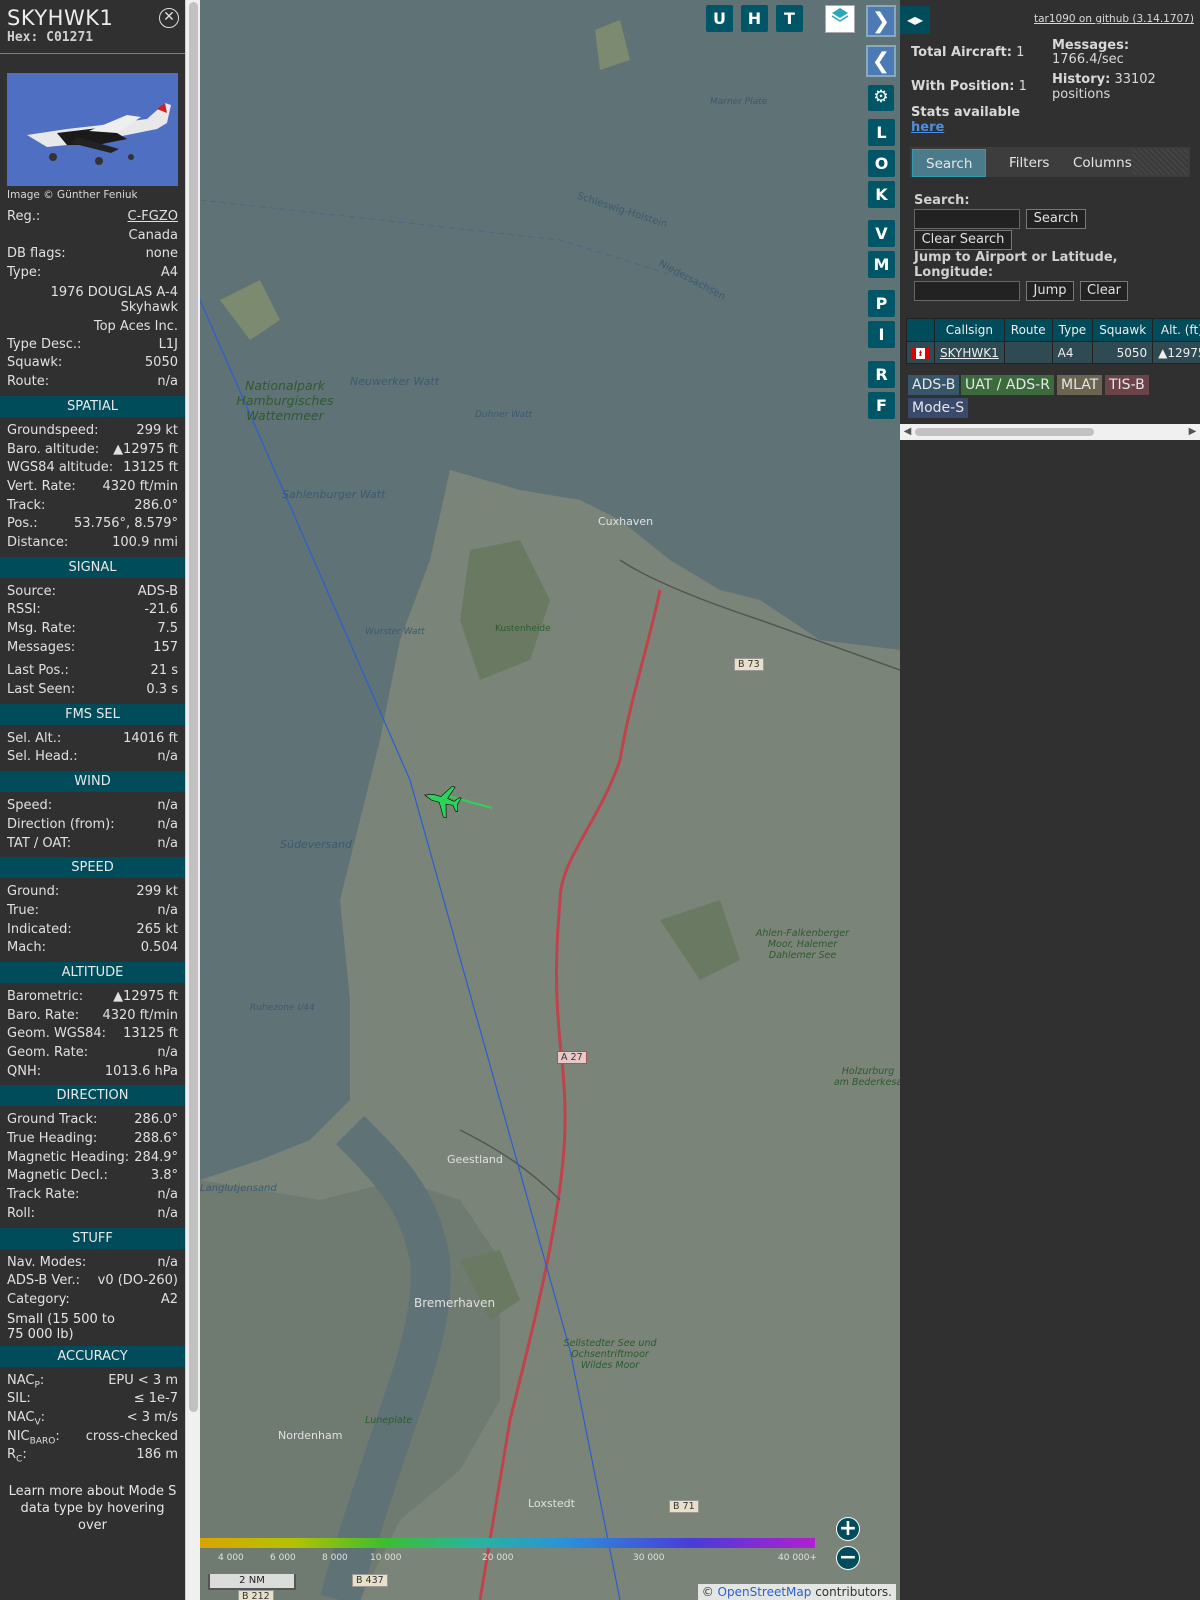 Image resolution: width=1200 pixels, height=1600 pixels. I want to click on section-header-speed: SPEED, so click(92, 868).